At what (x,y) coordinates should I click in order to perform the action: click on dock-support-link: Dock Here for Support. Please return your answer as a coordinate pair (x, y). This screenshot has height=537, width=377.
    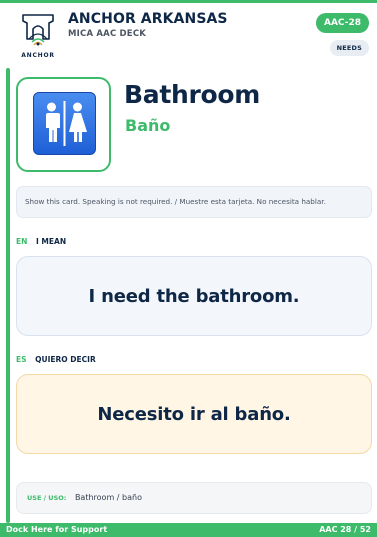
    Looking at the image, I should click on (56, 529).